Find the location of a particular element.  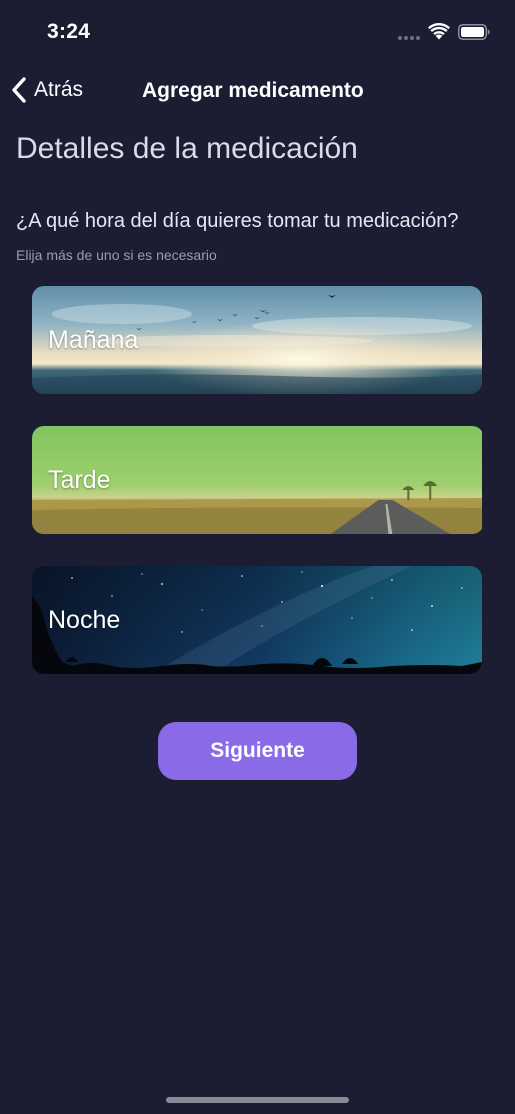

signal-dots-icon is located at coordinates (409, 38).